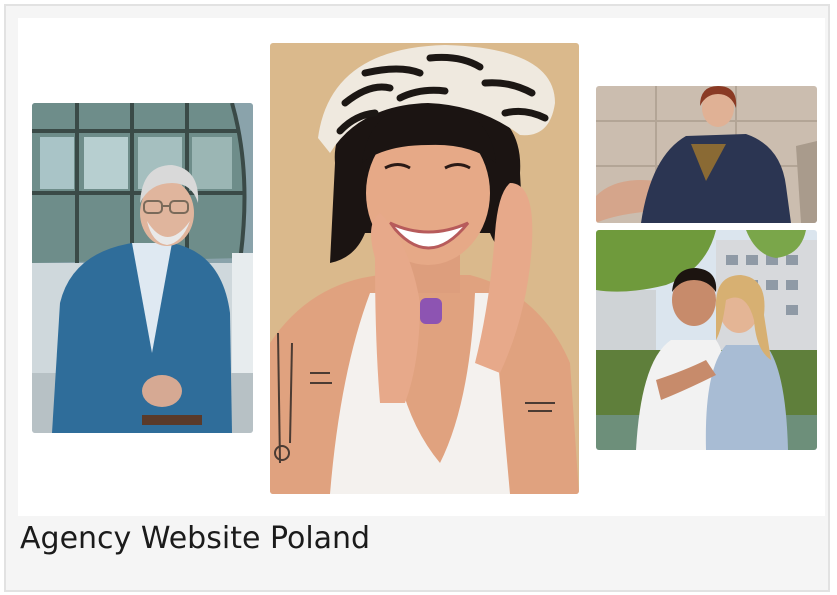 Image resolution: width=837 pixels, height=595 pixels. What do you see at coordinates (706, 154) in the screenshot?
I see `woman-sitting-striped-suit-photo` at bounding box center [706, 154].